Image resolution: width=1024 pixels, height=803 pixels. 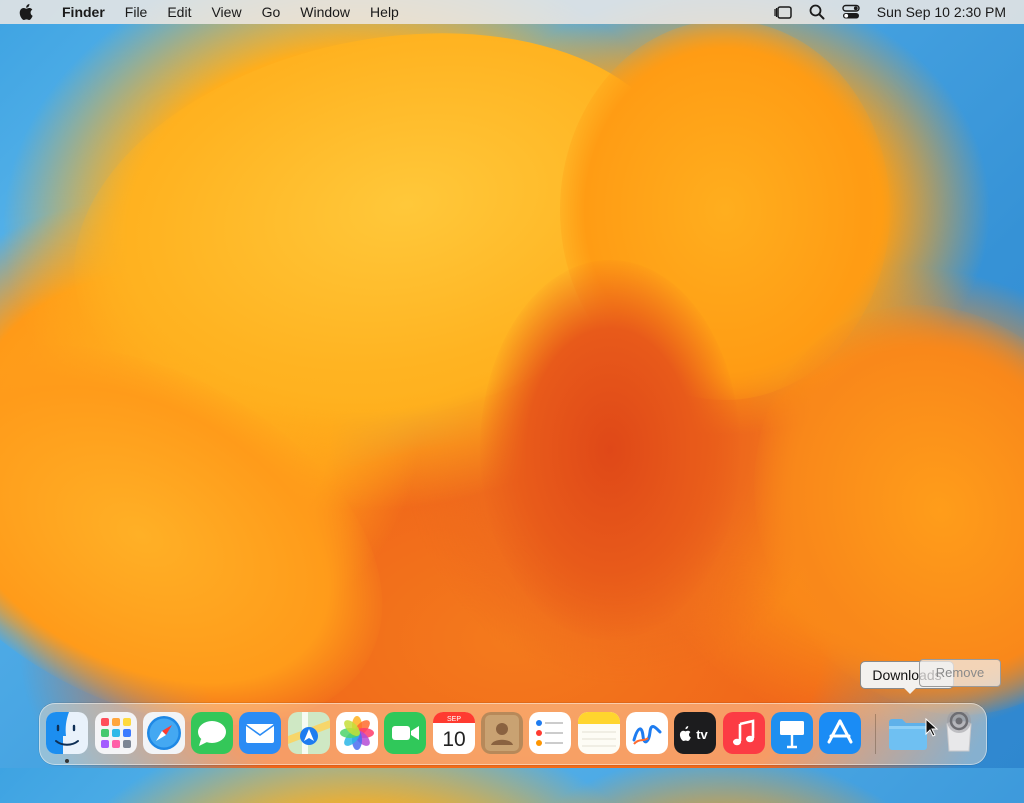 What do you see at coordinates (941, 12) in the screenshot?
I see `menubar-clock: Sun Sep 10 2:30 PM` at bounding box center [941, 12].